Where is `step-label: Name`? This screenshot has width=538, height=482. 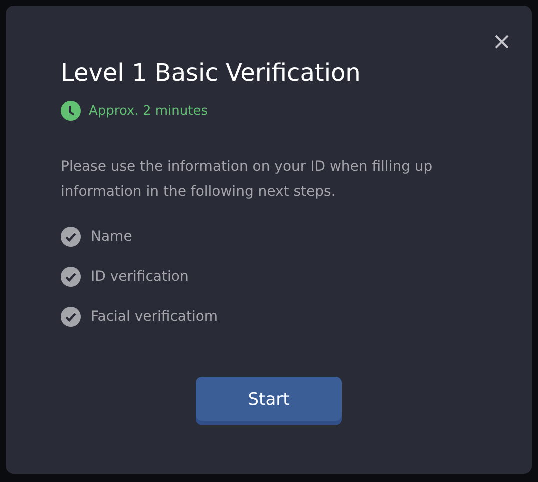
step-label: Name is located at coordinates (111, 237).